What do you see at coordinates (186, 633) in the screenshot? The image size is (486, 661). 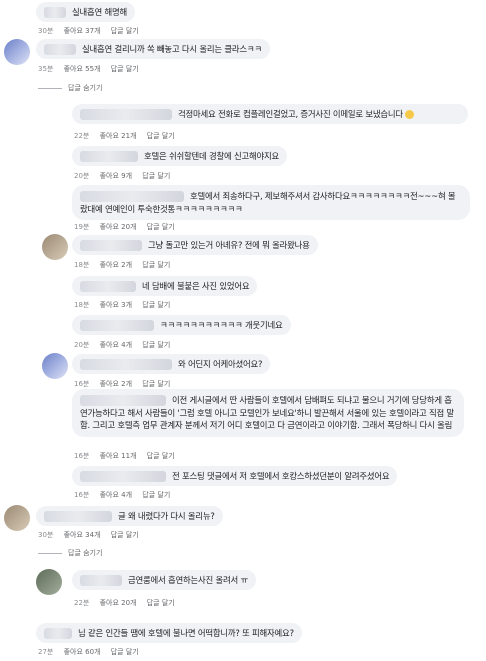 I see `comment-text: 님 같은 인간들 땜에 호텔에 불나면 어떡합니까? 또 피해자예요?` at bounding box center [186, 633].